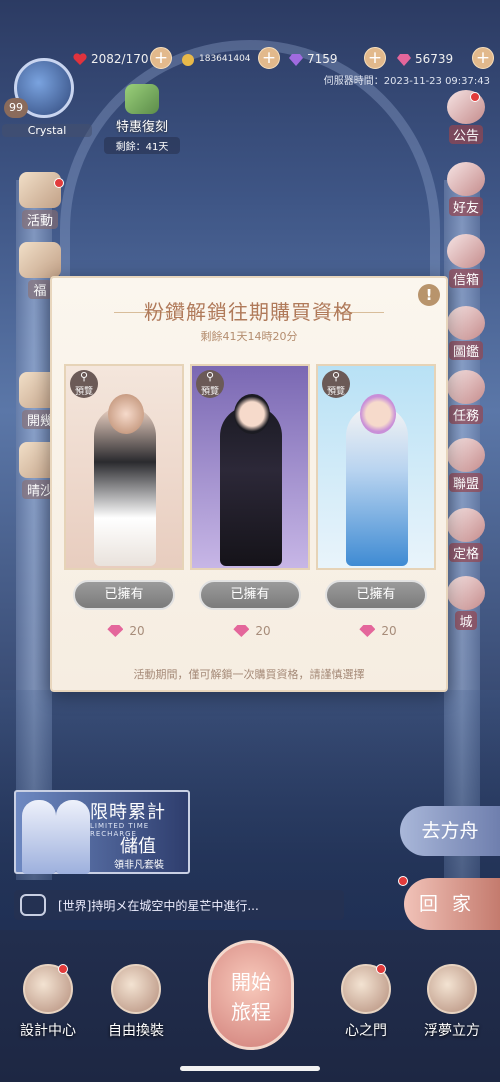 The width and height of the screenshot is (500, 1082). I want to click on side-item-label: 聯盟, so click(465, 482).